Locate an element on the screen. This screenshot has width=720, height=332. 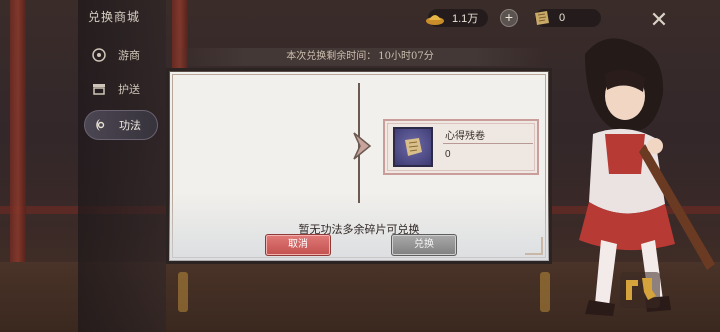
background-lamp is located at coordinates (183, 292).